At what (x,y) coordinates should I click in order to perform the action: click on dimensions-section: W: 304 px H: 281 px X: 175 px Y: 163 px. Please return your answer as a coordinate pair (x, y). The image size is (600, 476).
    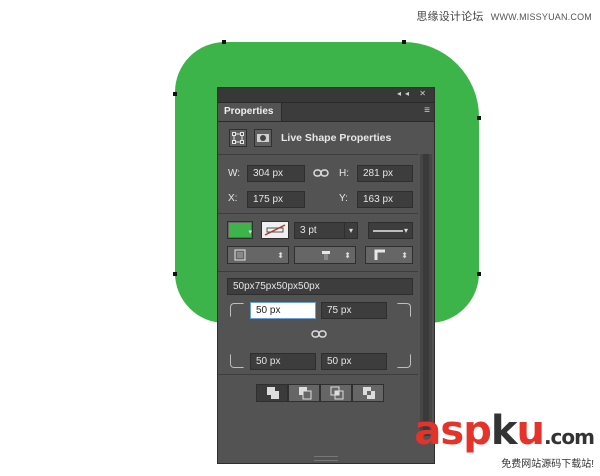
    Looking at the image, I should click on (318, 184).